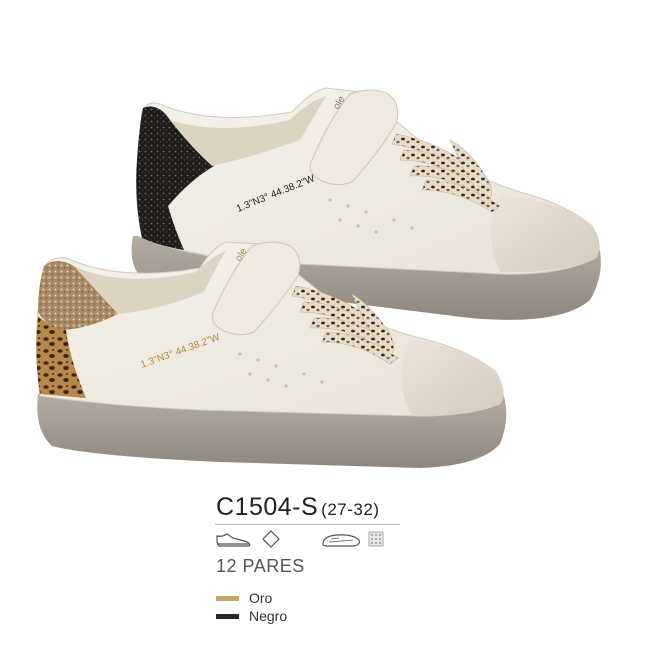 The image size is (648, 648). Describe the element at coordinates (341, 540) in the screenshot. I see `sole-icon` at that location.